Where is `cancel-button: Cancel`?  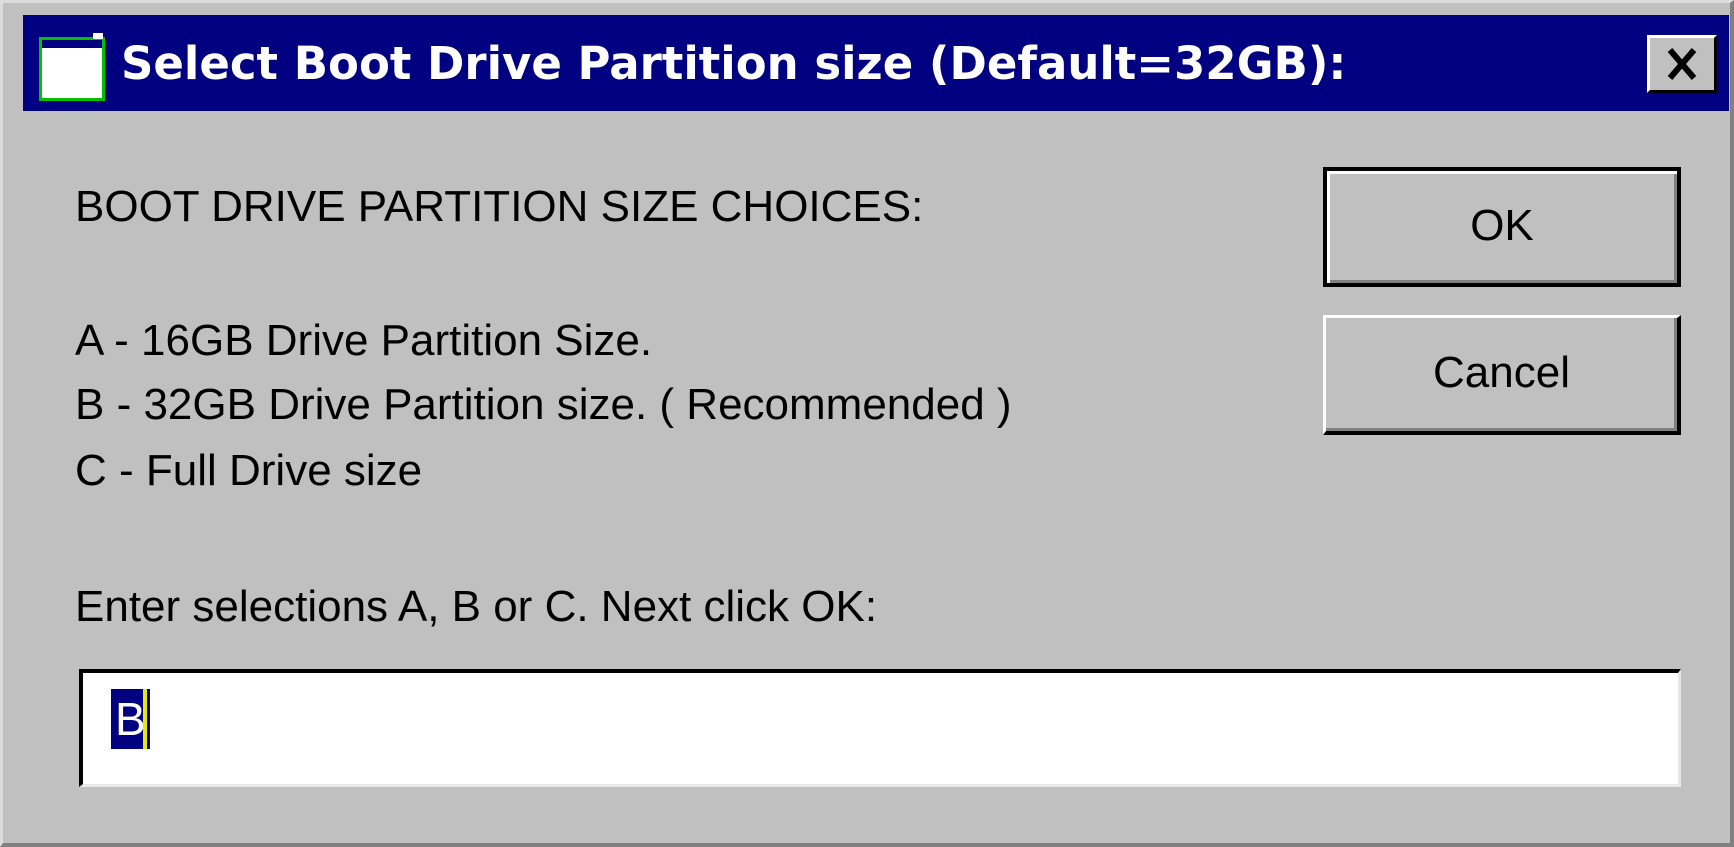
cancel-button: Cancel is located at coordinates (1502, 375).